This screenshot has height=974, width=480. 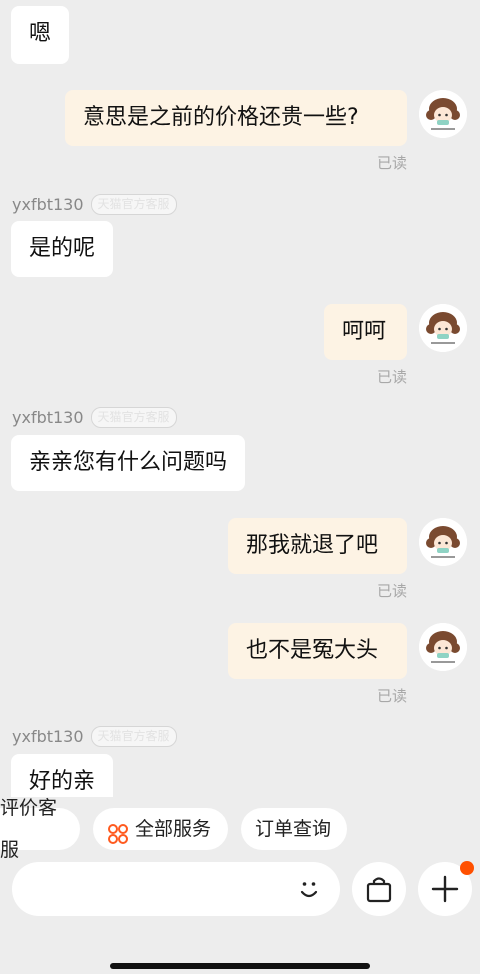 What do you see at coordinates (445, 891) in the screenshot?
I see `plus-icon` at bounding box center [445, 891].